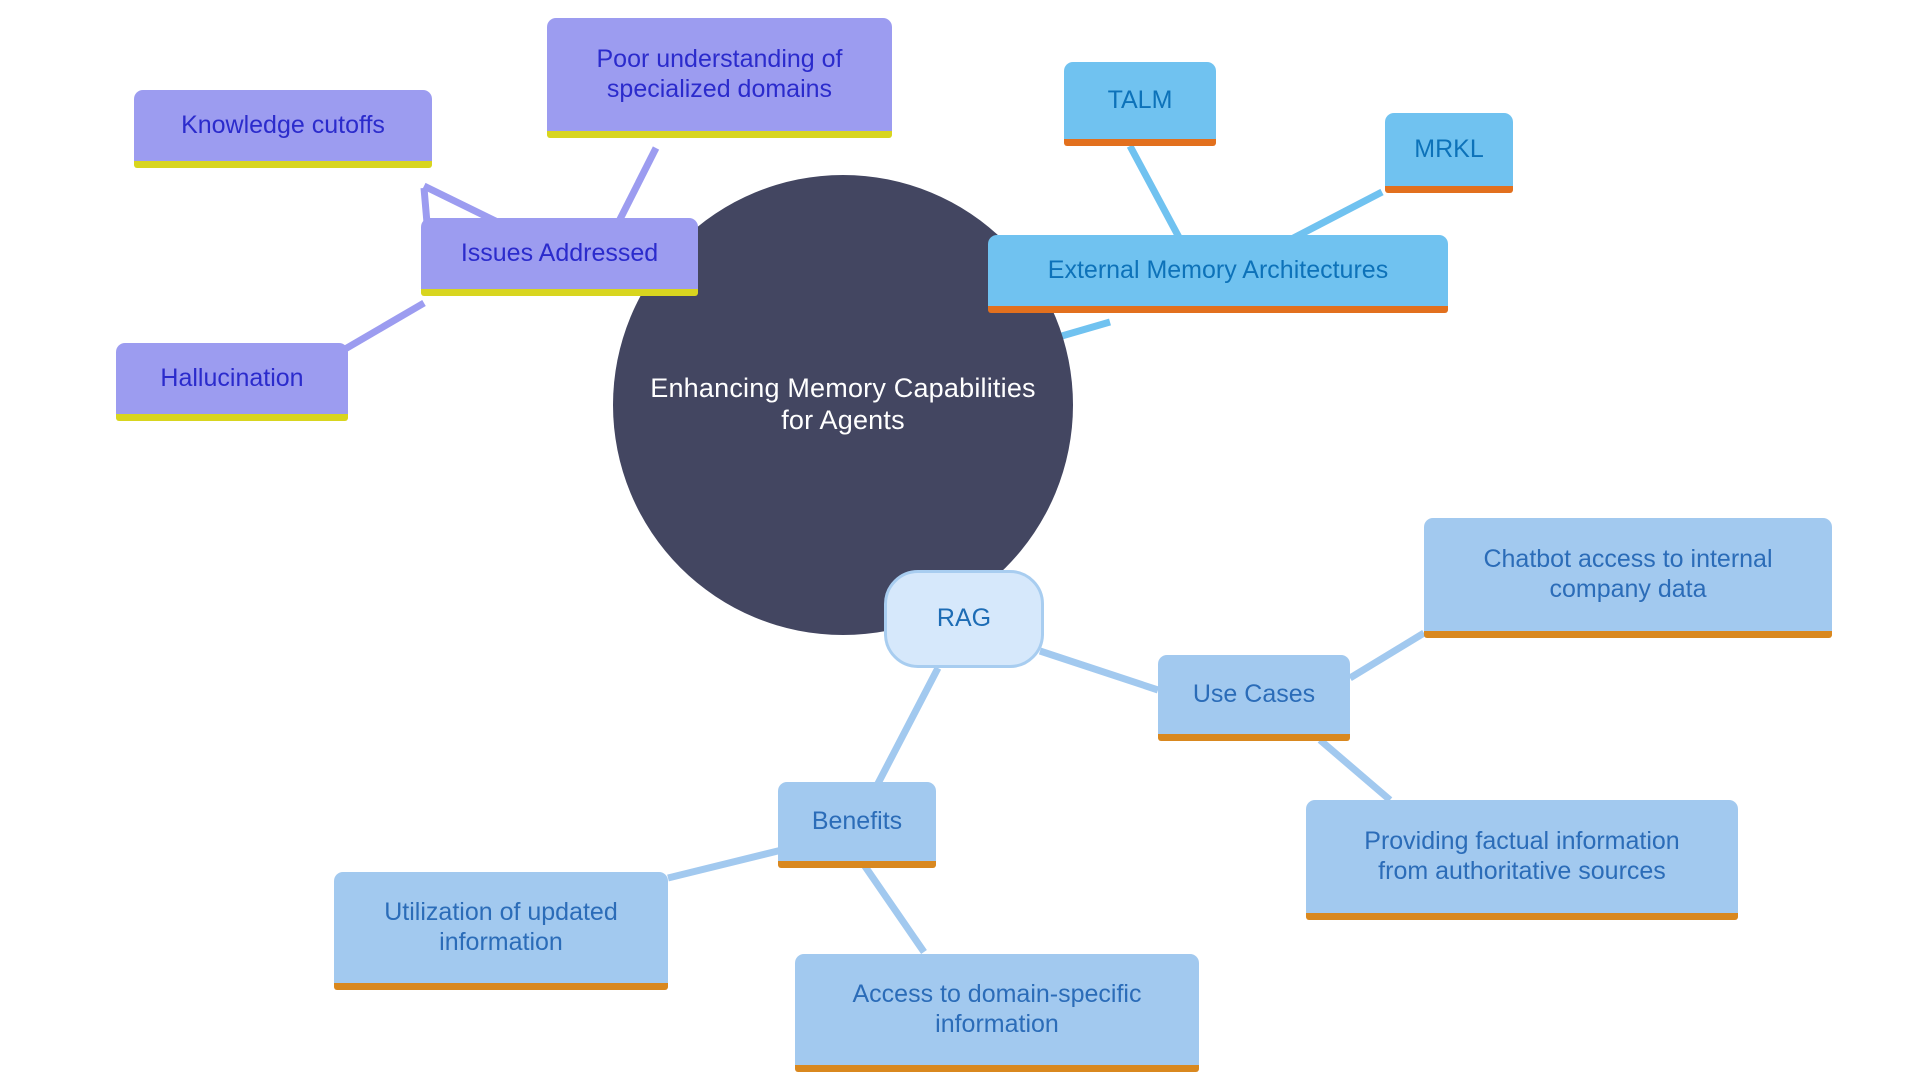 Image resolution: width=1920 pixels, height=1080 pixels. What do you see at coordinates (1355, 770) in the screenshot?
I see `edge-usecases-factual` at bounding box center [1355, 770].